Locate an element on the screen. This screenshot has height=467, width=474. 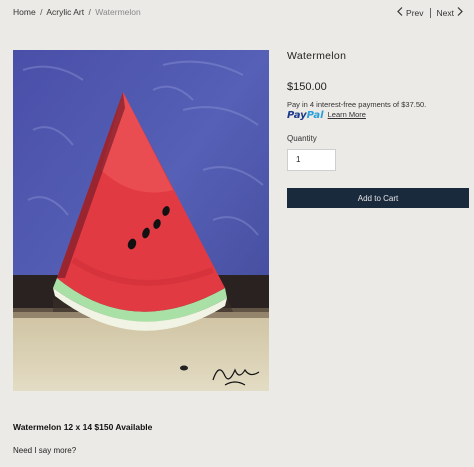
description-headline: Watermelon 12 x 14 $150 Available is located at coordinates (83, 427).